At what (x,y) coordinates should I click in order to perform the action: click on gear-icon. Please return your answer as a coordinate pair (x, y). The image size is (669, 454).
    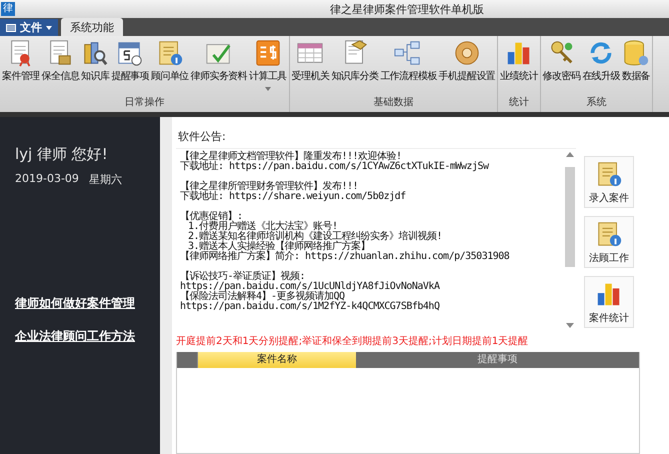
    Looking at the image, I should click on (466, 53).